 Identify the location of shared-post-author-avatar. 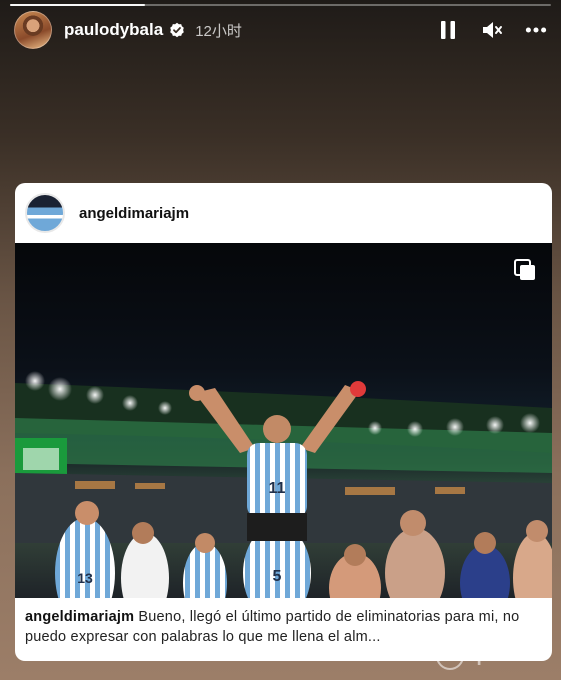
(45, 213).